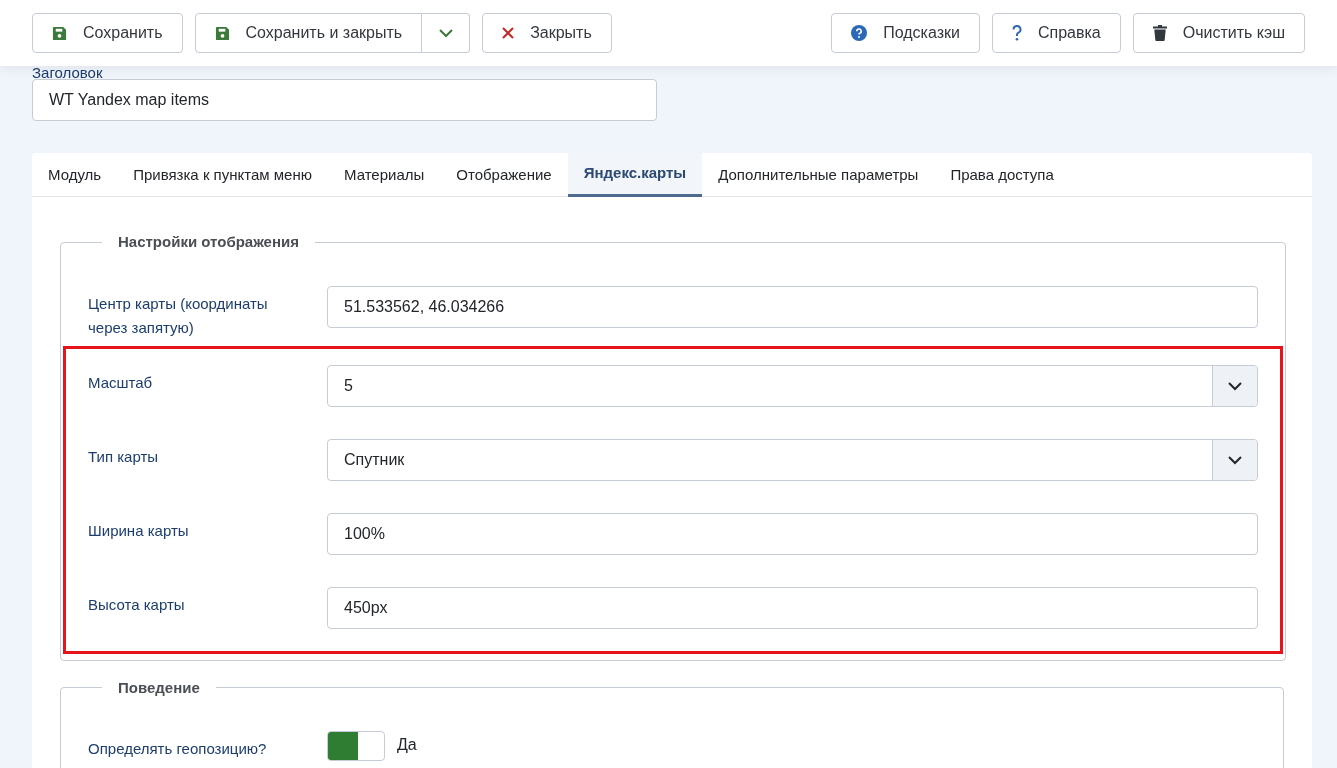 The width and height of the screenshot is (1337, 768). I want to click on trash-icon, so click(1159, 33).